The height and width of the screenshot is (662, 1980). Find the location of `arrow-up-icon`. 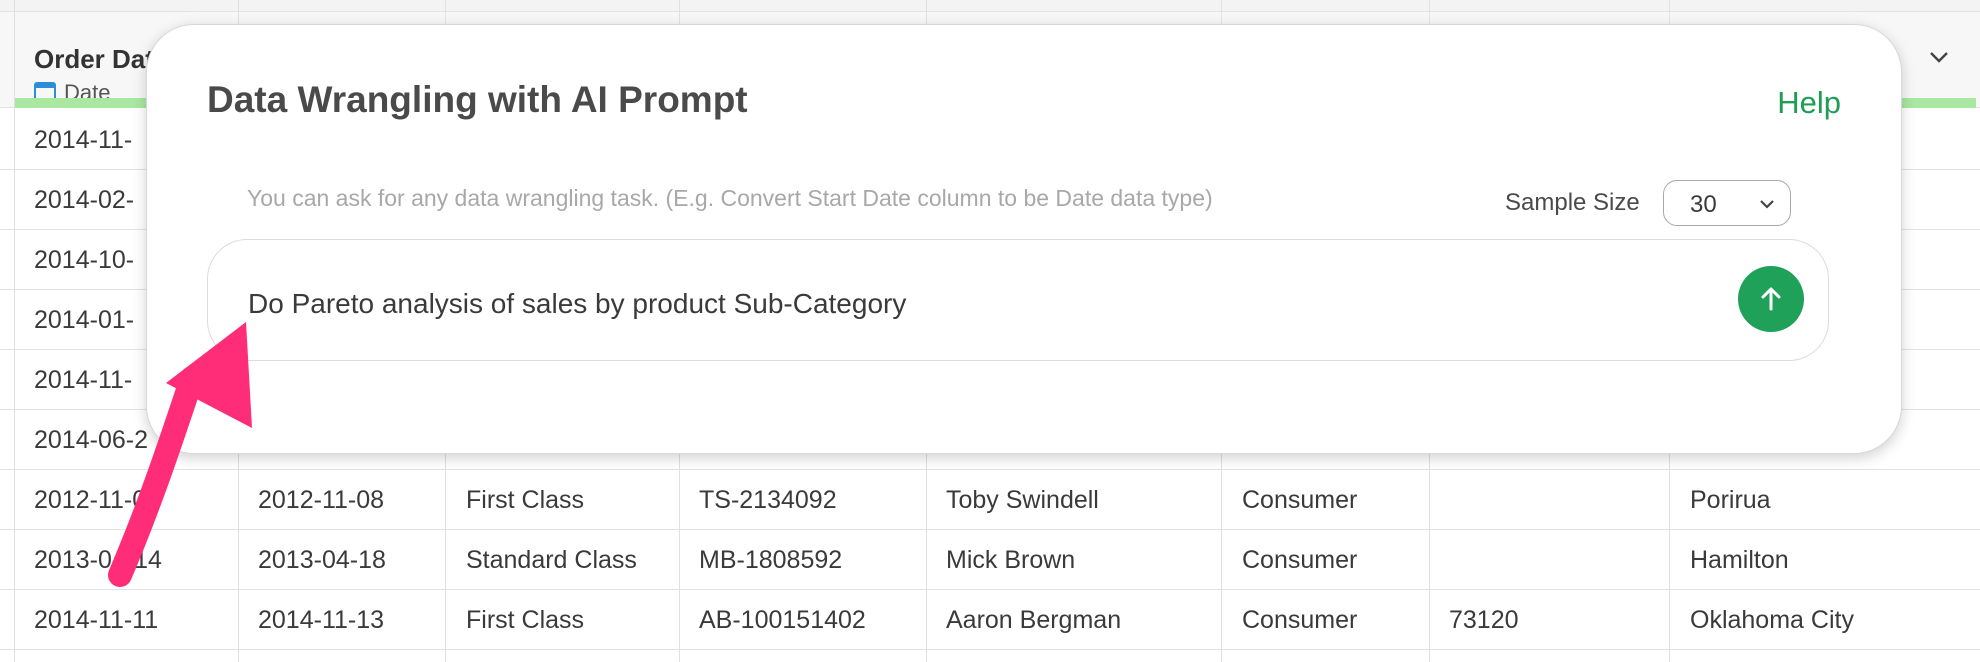

arrow-up-icon is located at coordinates (1771, 299).